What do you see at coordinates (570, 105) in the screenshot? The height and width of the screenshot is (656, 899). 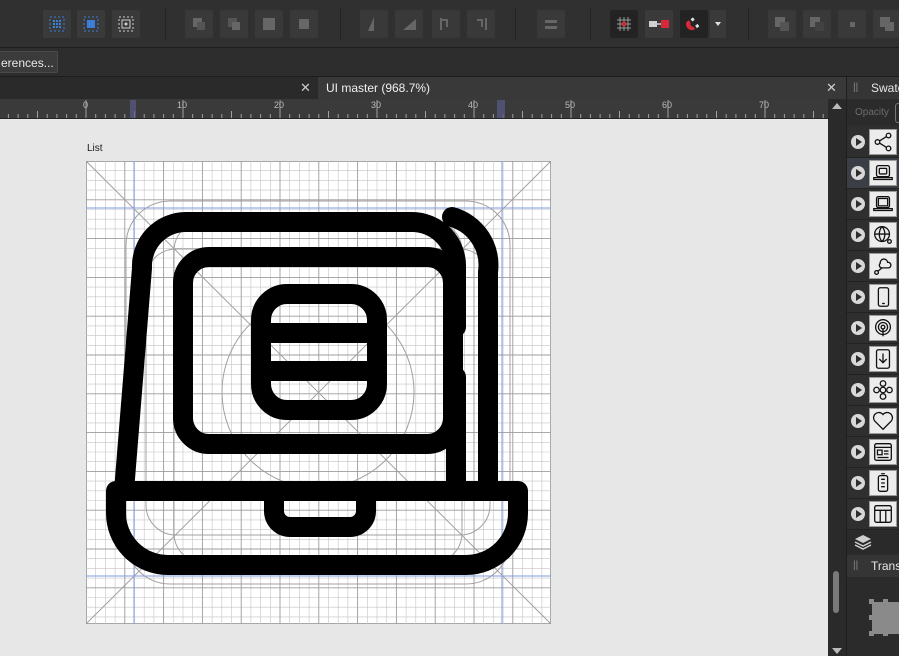 I see `ruler-label: 50` at bounding box center [570, 105].